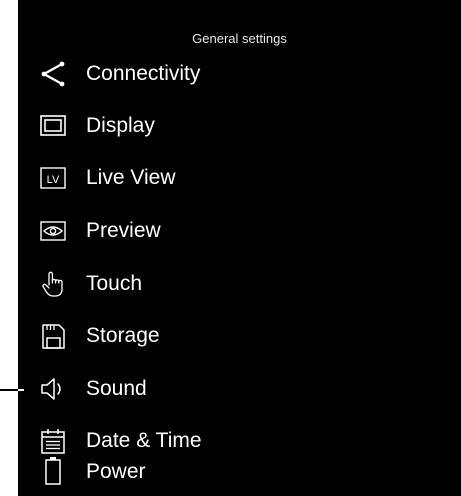  Describe the element at coordinates (53, 284) in the screenshot. I see `hand-touch-icon` at that location.